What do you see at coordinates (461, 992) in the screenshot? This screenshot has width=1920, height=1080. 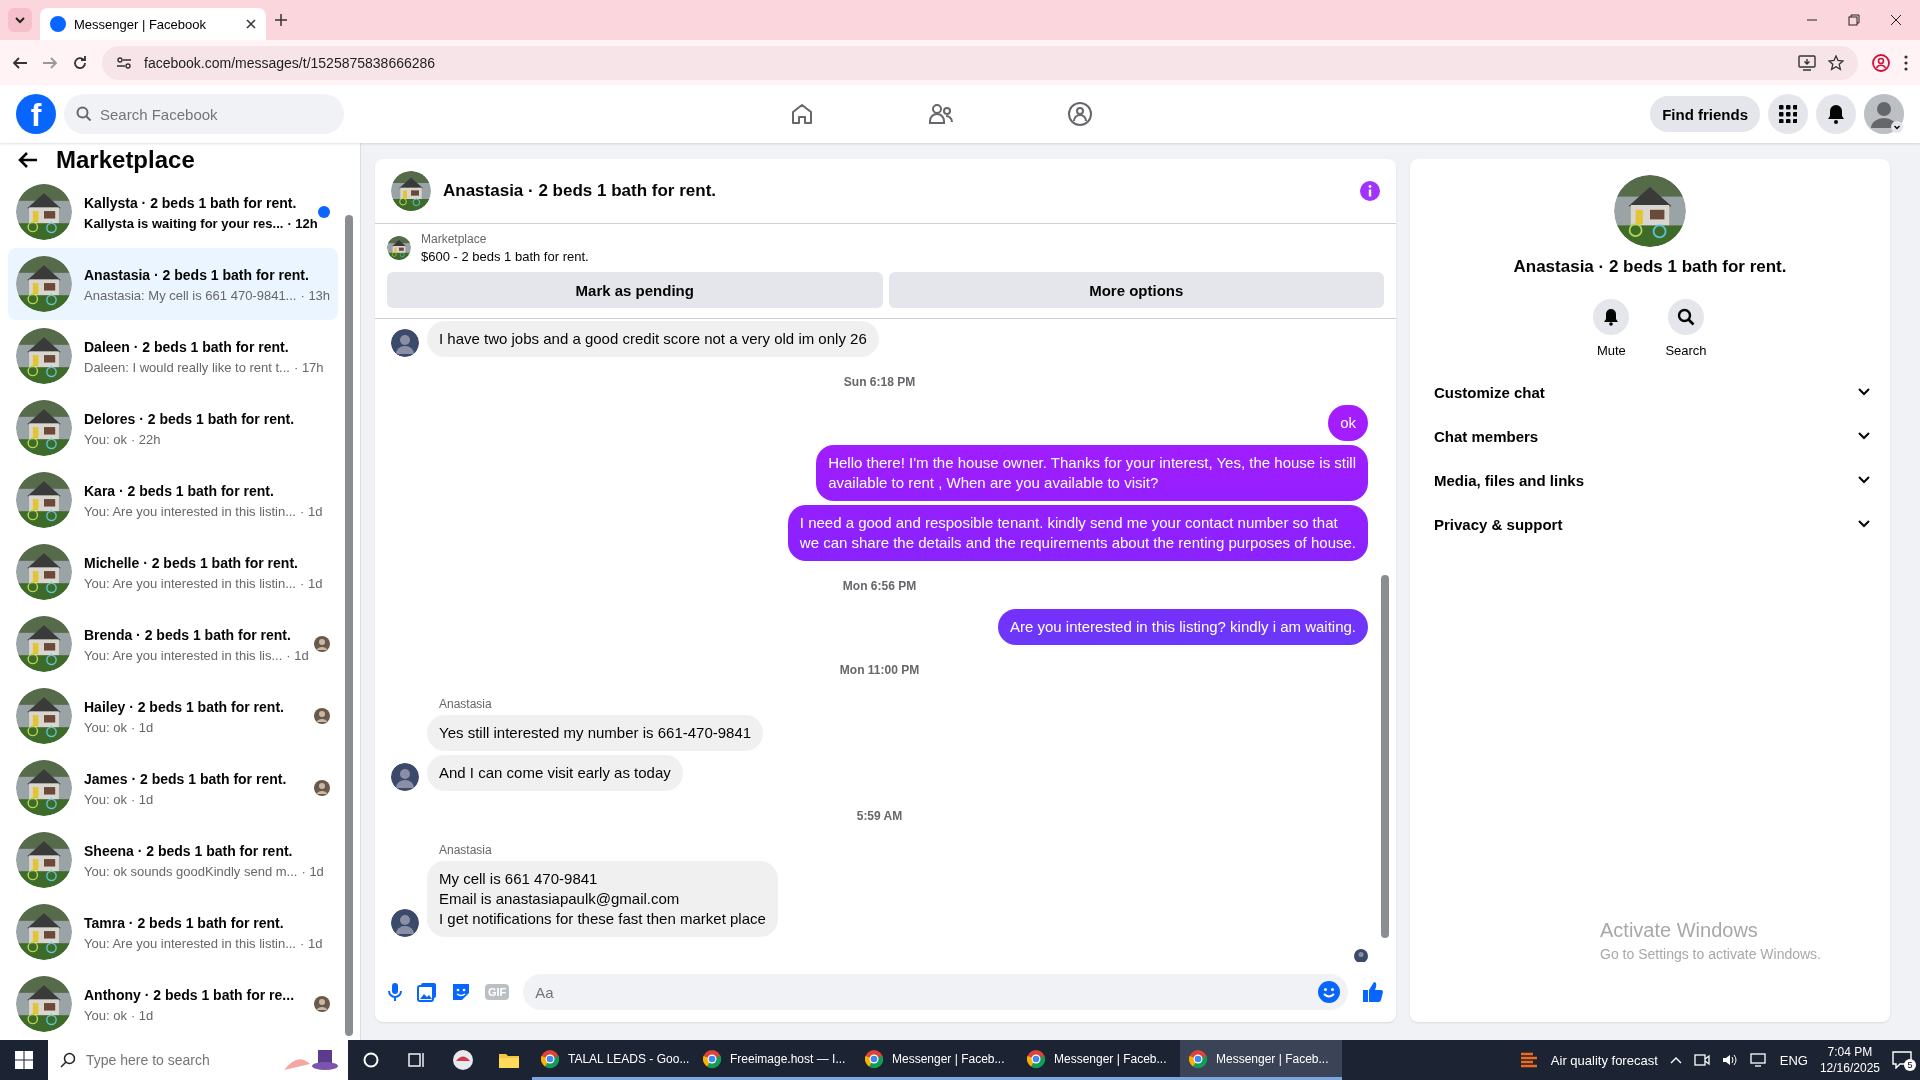 I see `sticker-icon` at bounding box center [461, 992].